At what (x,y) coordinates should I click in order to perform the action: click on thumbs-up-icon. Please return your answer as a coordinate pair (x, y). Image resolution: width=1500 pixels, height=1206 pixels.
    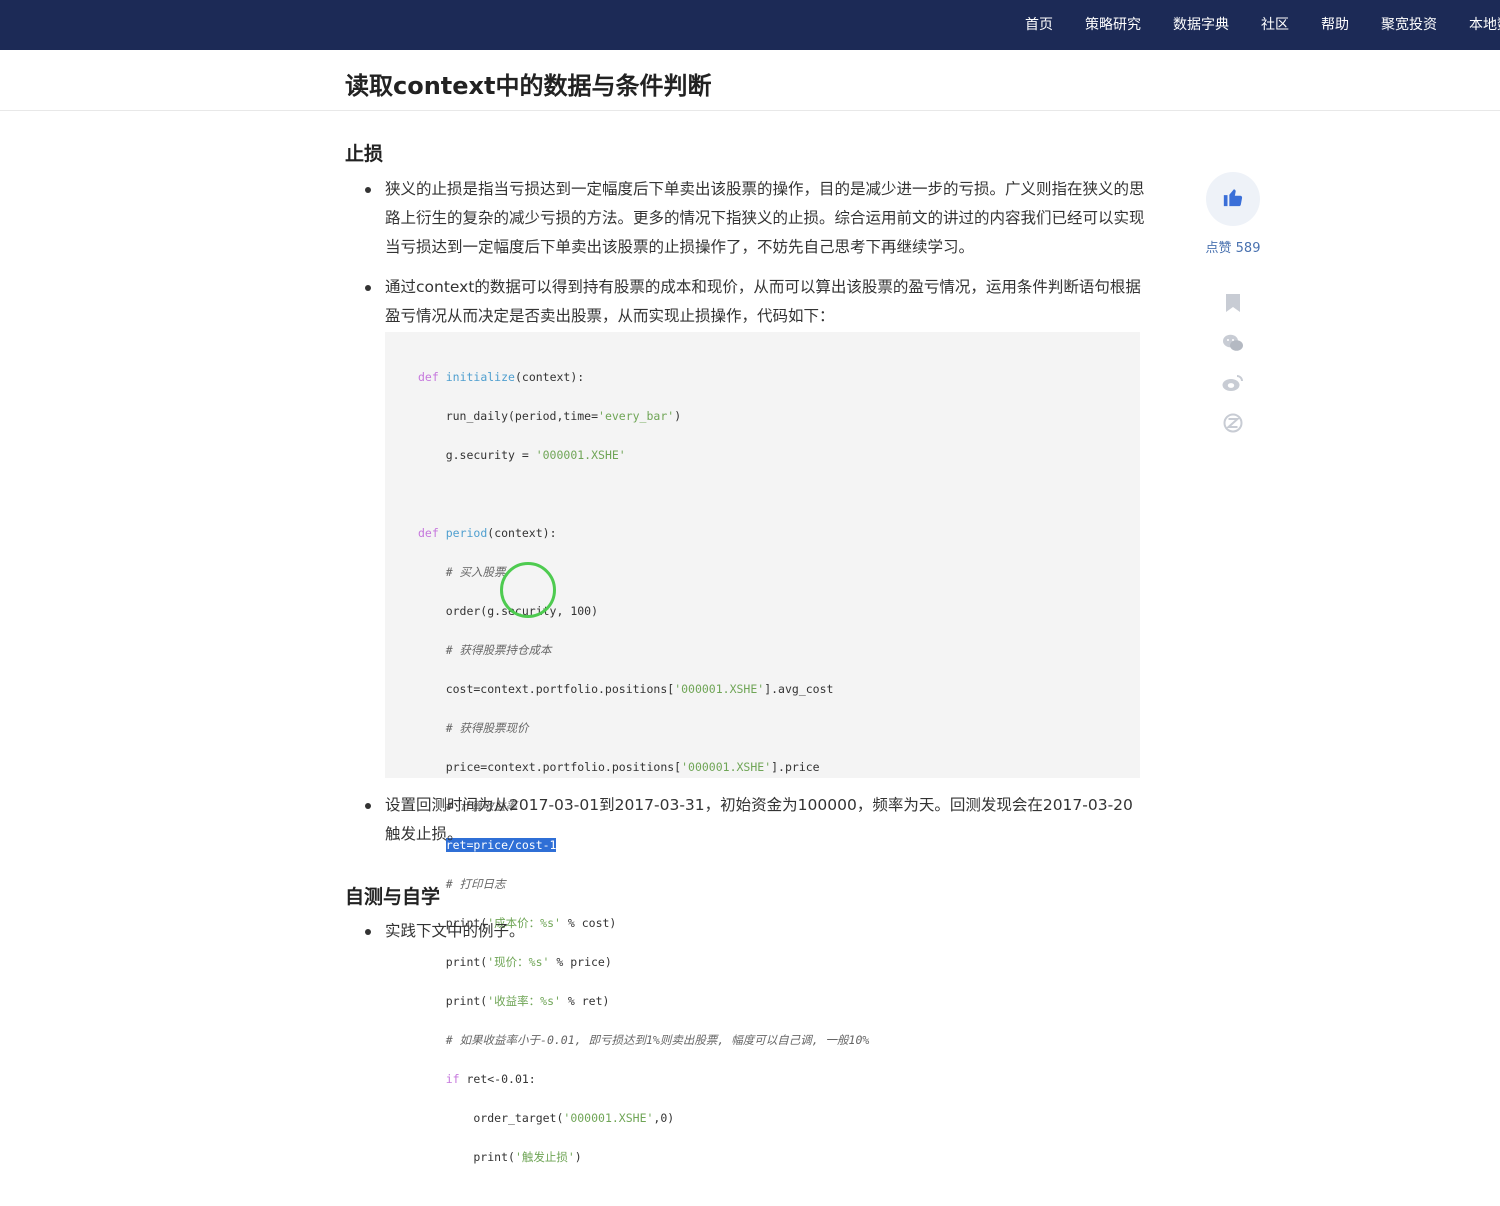
    Looking at the image, I should click on (1233, 199).